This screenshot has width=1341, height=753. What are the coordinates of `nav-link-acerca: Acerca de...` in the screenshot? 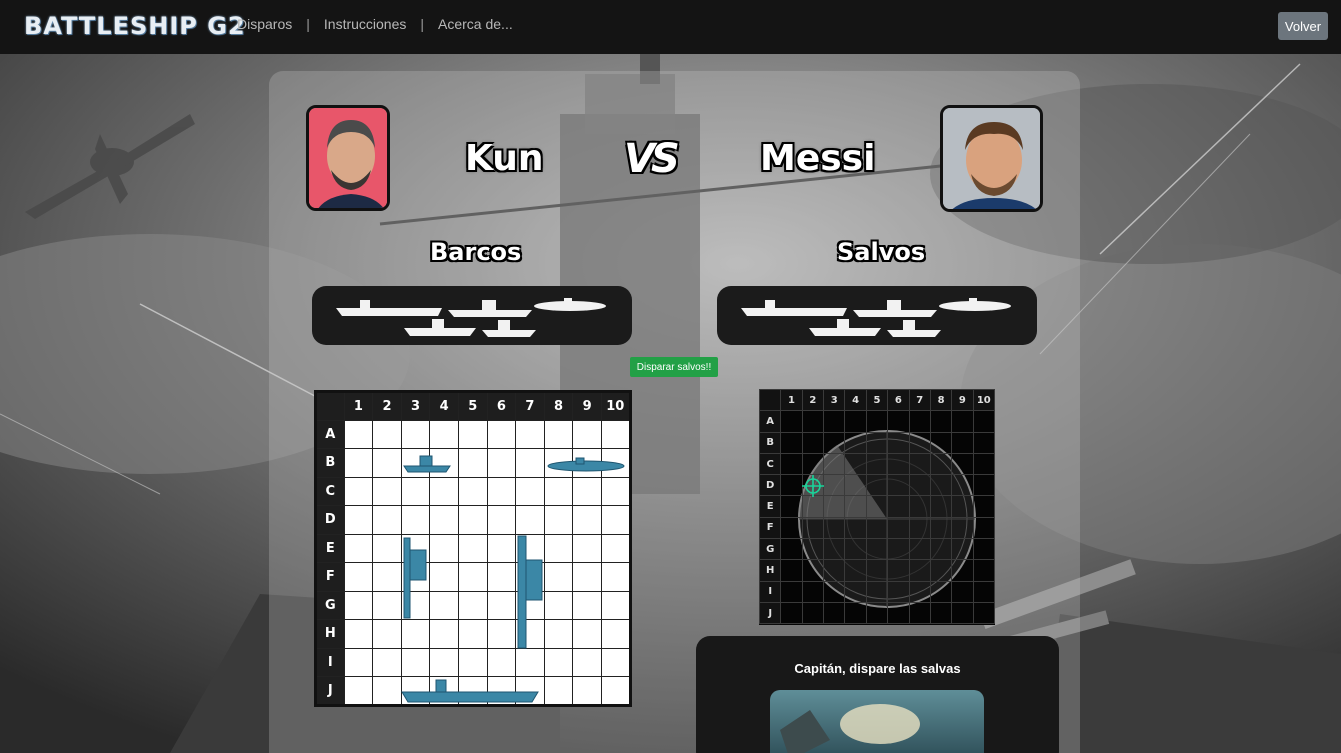 It's located at (475, 24).